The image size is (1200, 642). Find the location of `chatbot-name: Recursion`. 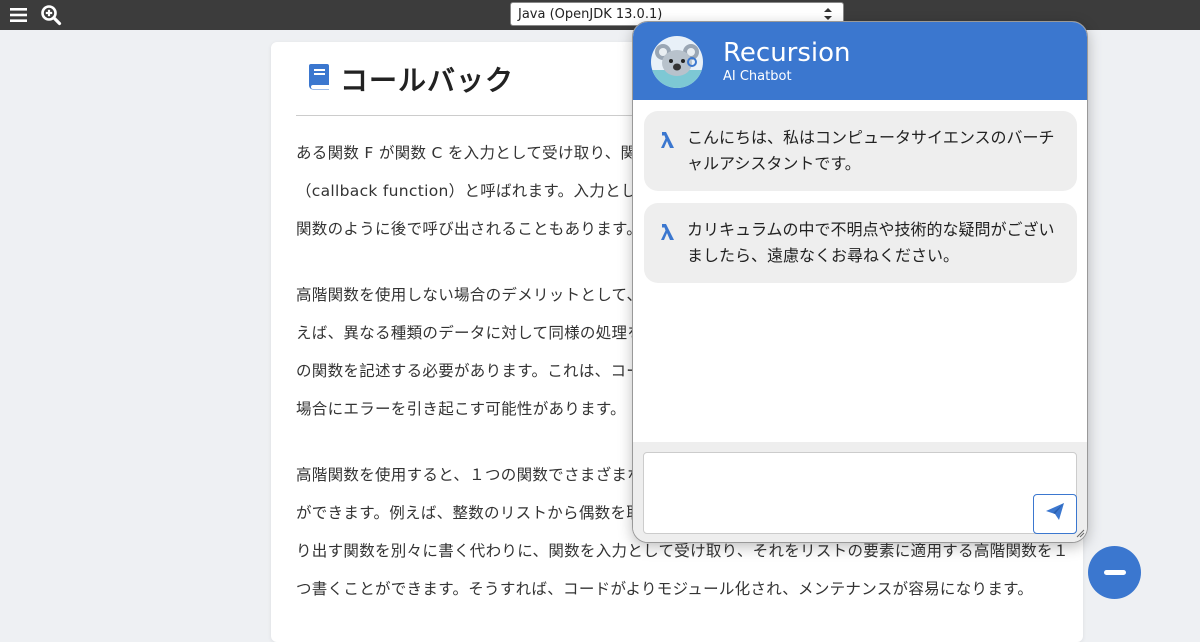

chatbot-name: Recursion is located at coordinates (787, 53).